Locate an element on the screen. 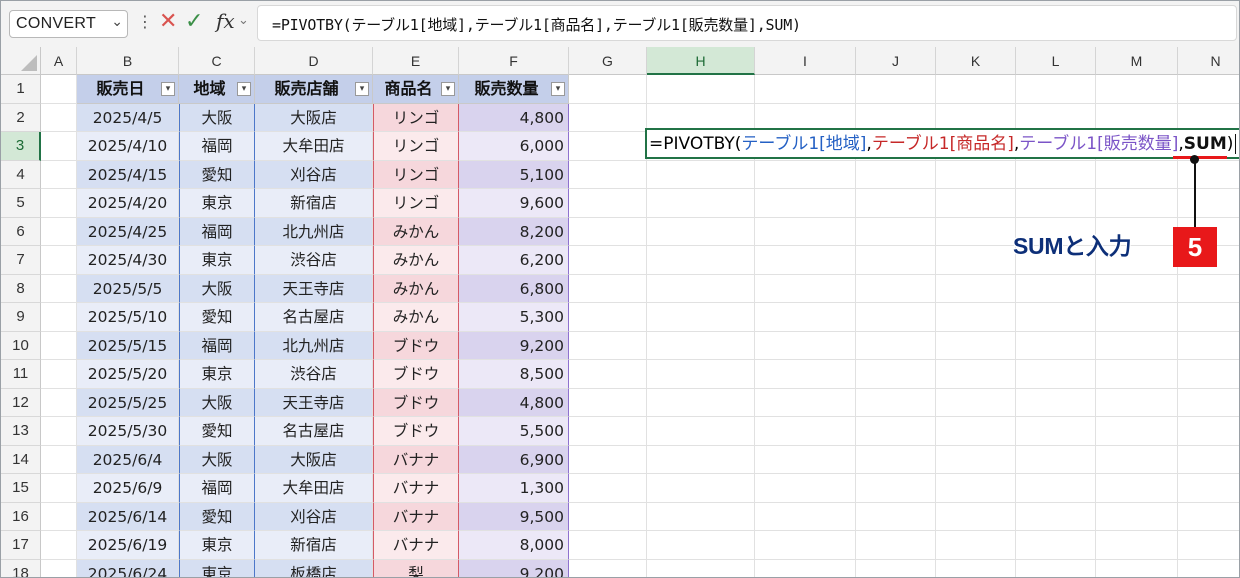 The width and height of the screenshot is (1240, 578). table-cell: 5,300 is located at coordinates (514, 317).